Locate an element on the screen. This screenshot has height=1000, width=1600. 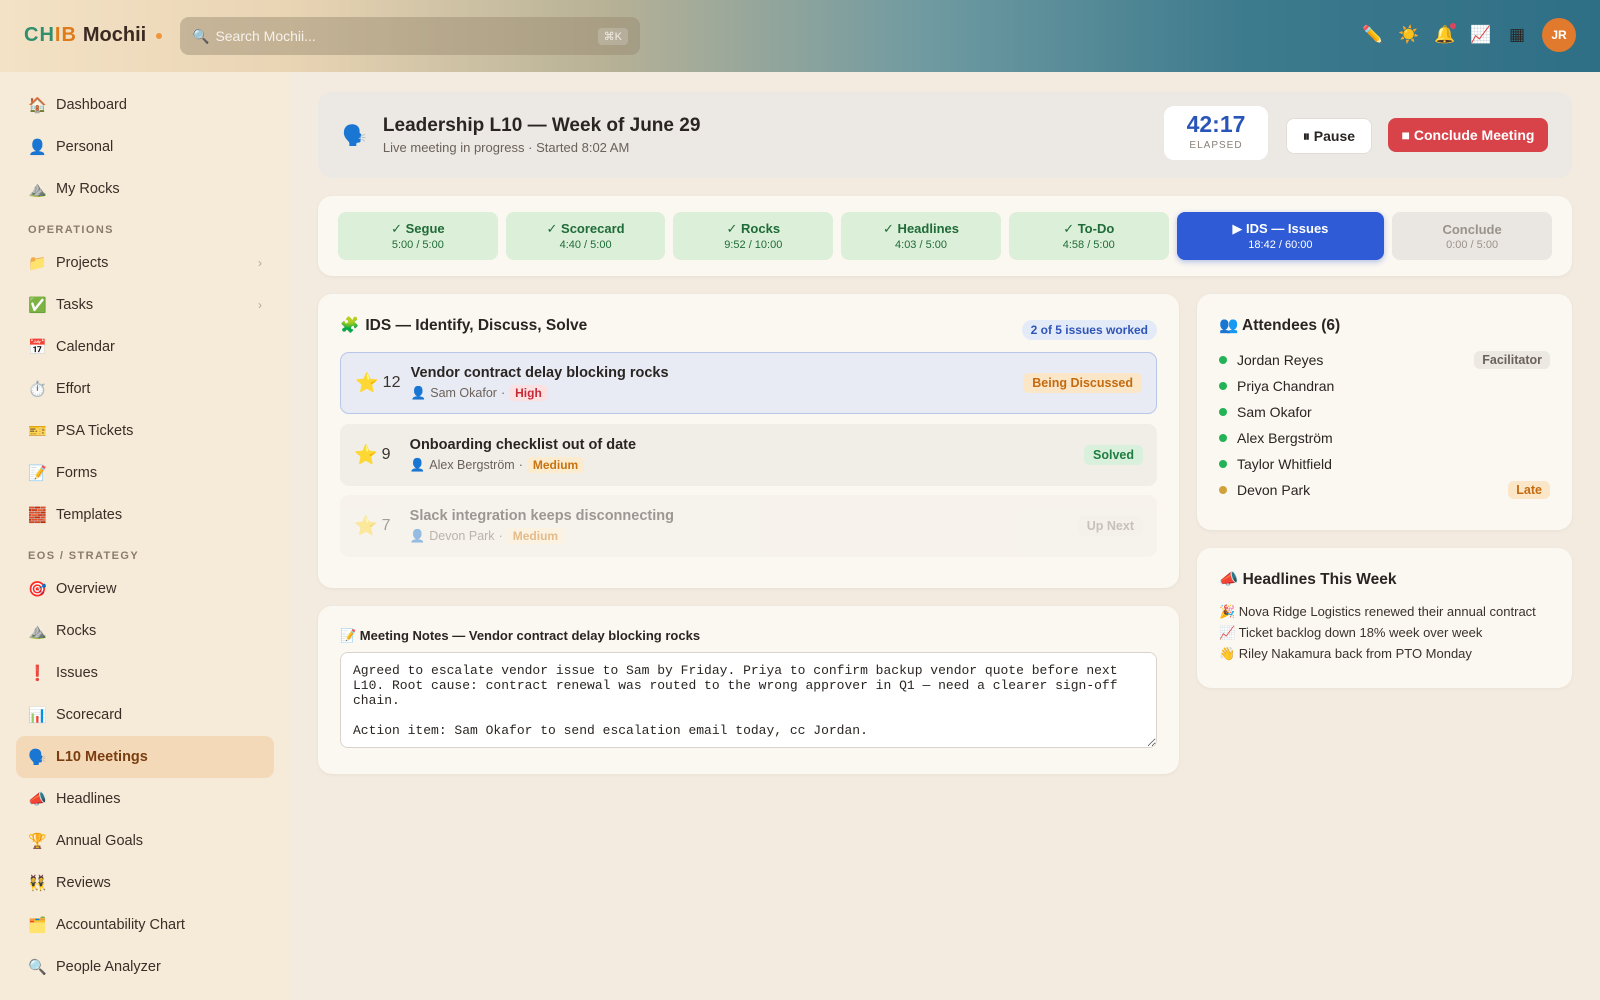
sidebar-item-issues: ❗ Issues is located at coordinates (145, 673).